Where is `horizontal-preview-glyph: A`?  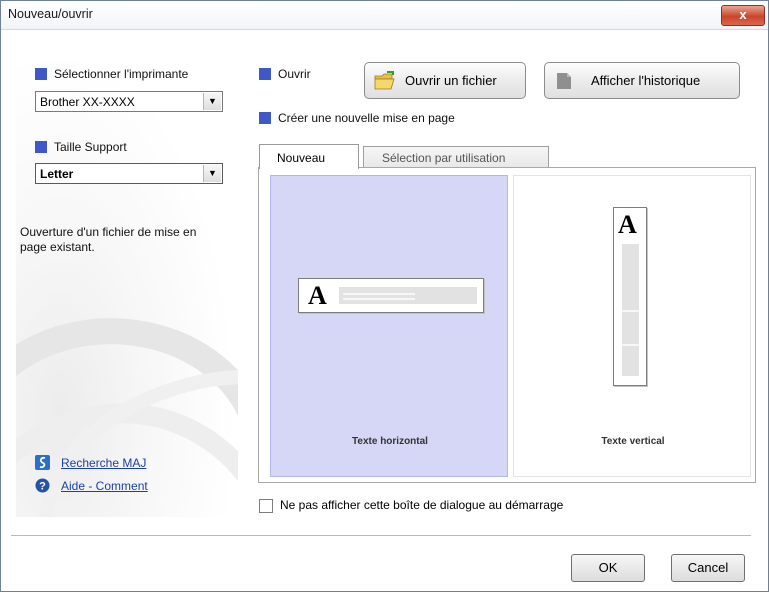
horizontal-preview-glyph: A is located at coordinates (317, 295).